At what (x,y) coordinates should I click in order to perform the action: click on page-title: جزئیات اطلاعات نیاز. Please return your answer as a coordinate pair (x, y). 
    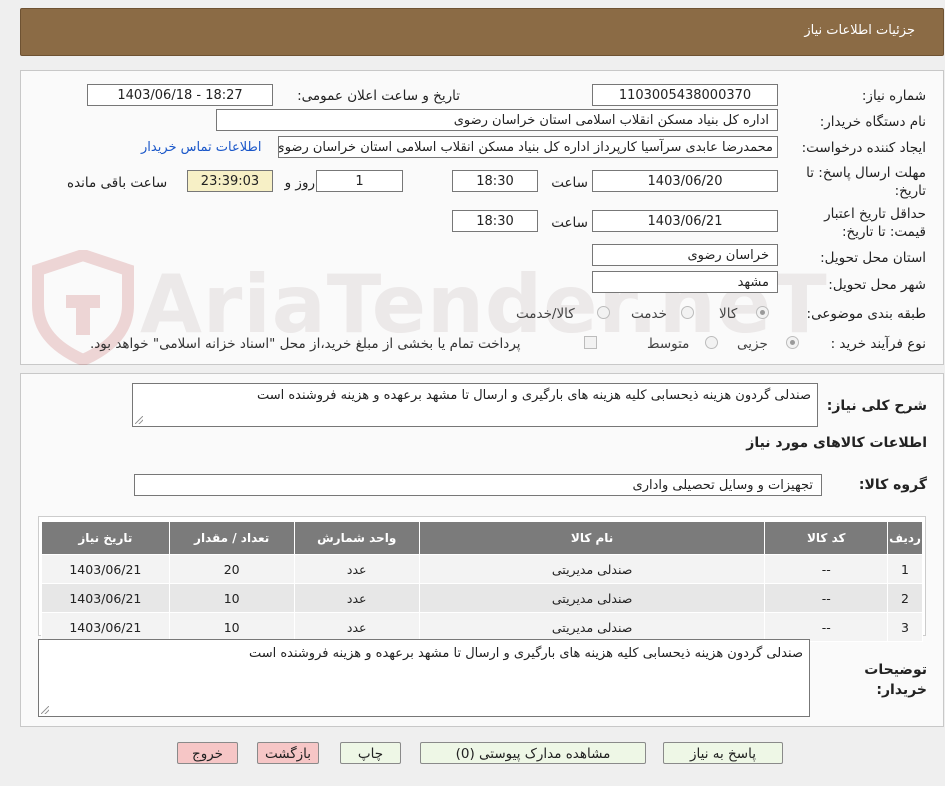
    Looking at the image, I should click on (859, 30).